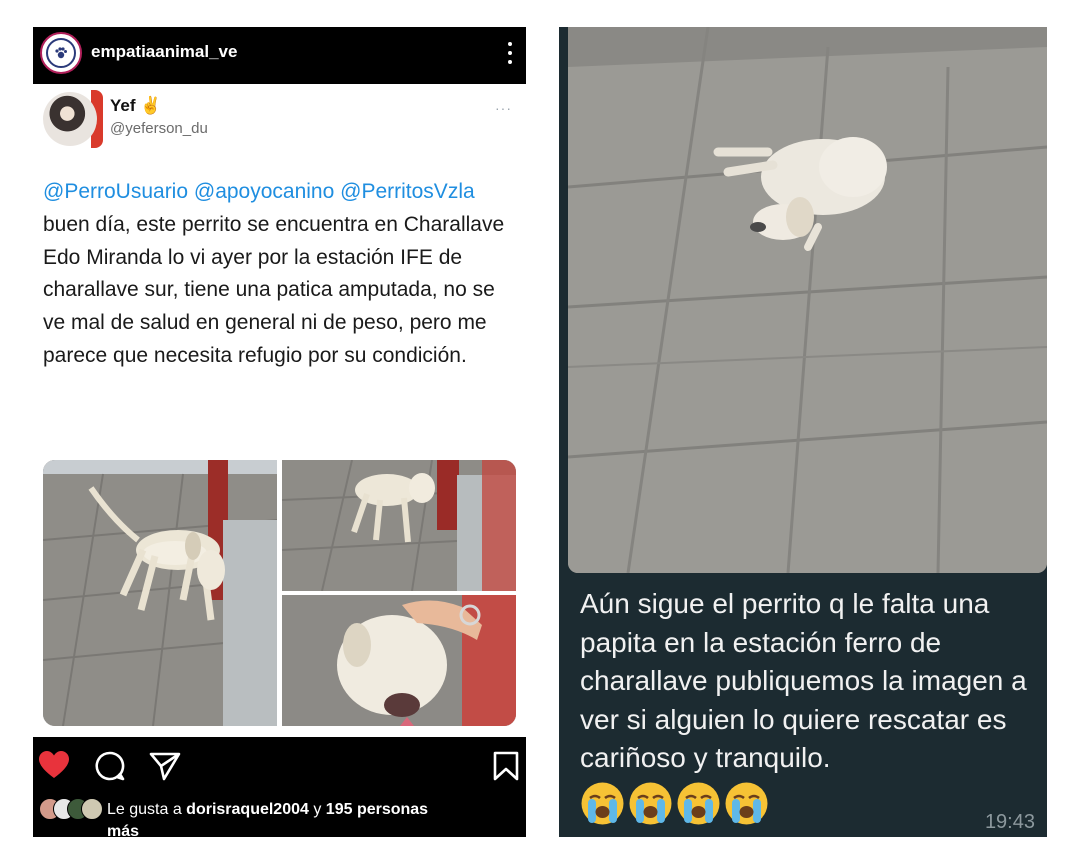  Describe the element at coordinates (279, 55) in the screenshot. I see `post-header: empatiaanimal_ve` at that location.